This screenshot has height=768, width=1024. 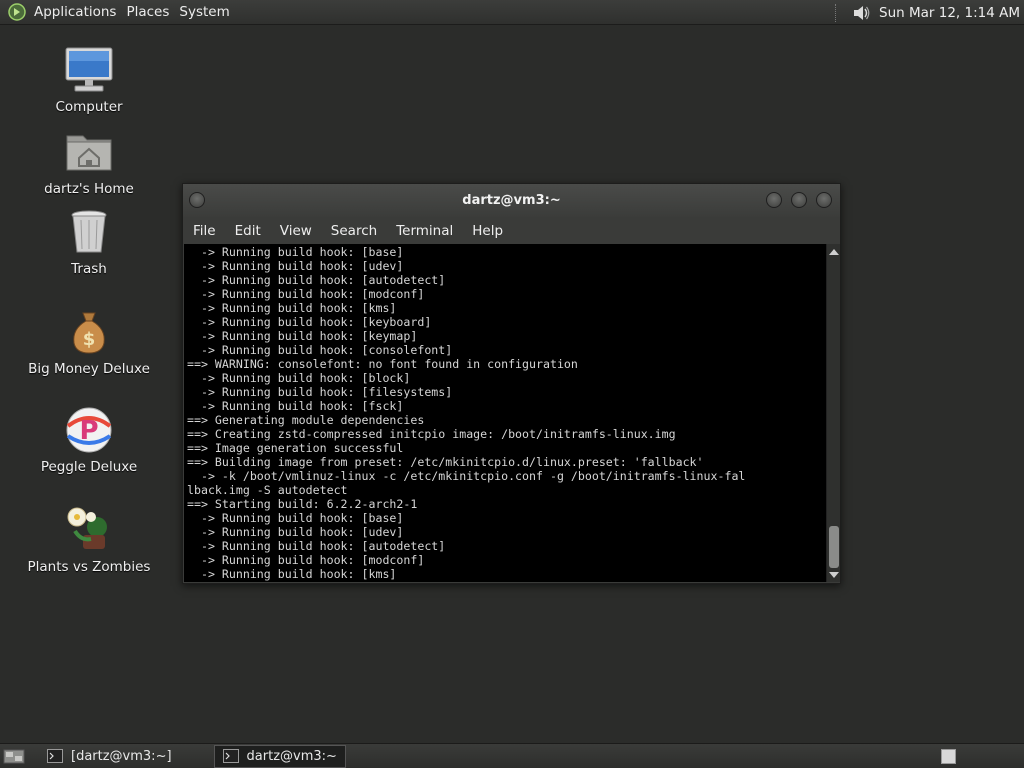 What do you see at coordinates (834, 575) in the screenshot?
I see `scroll-down-icon` at bounding box center [834, 575].